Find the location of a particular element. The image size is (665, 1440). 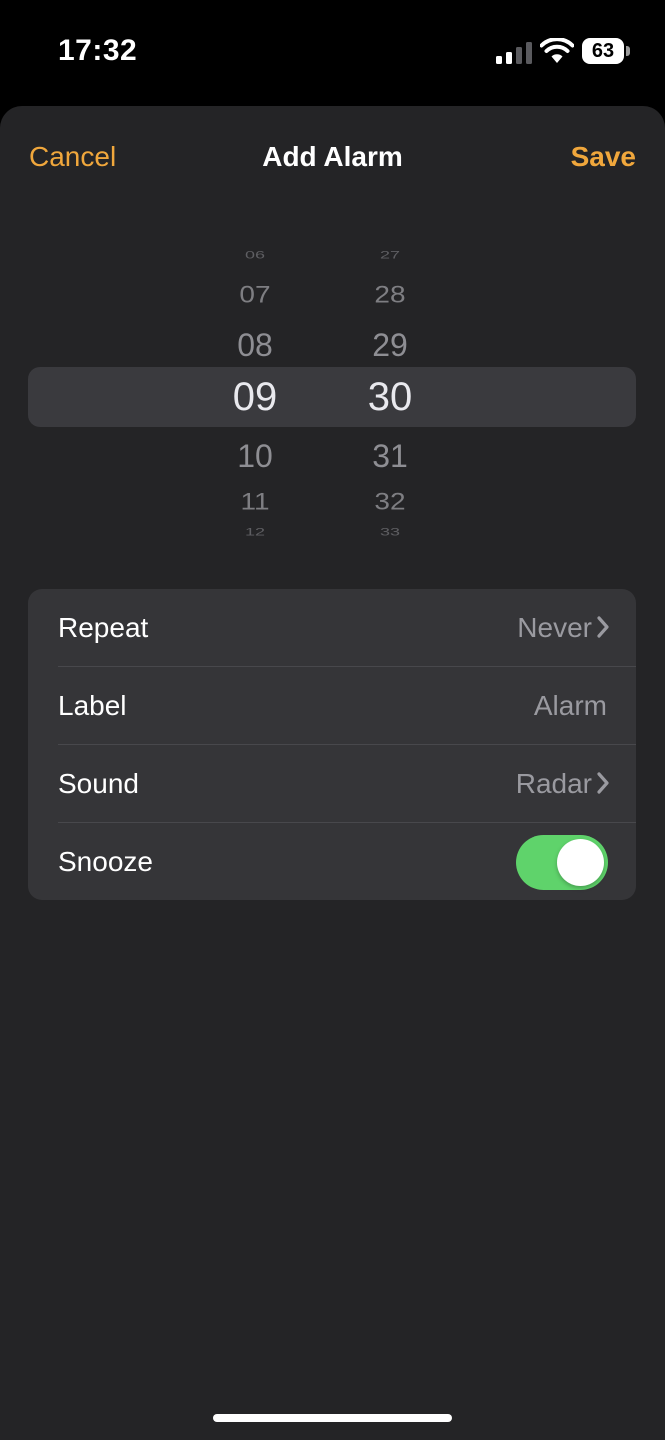

wifi-icon is located at coordinates (557, 50).